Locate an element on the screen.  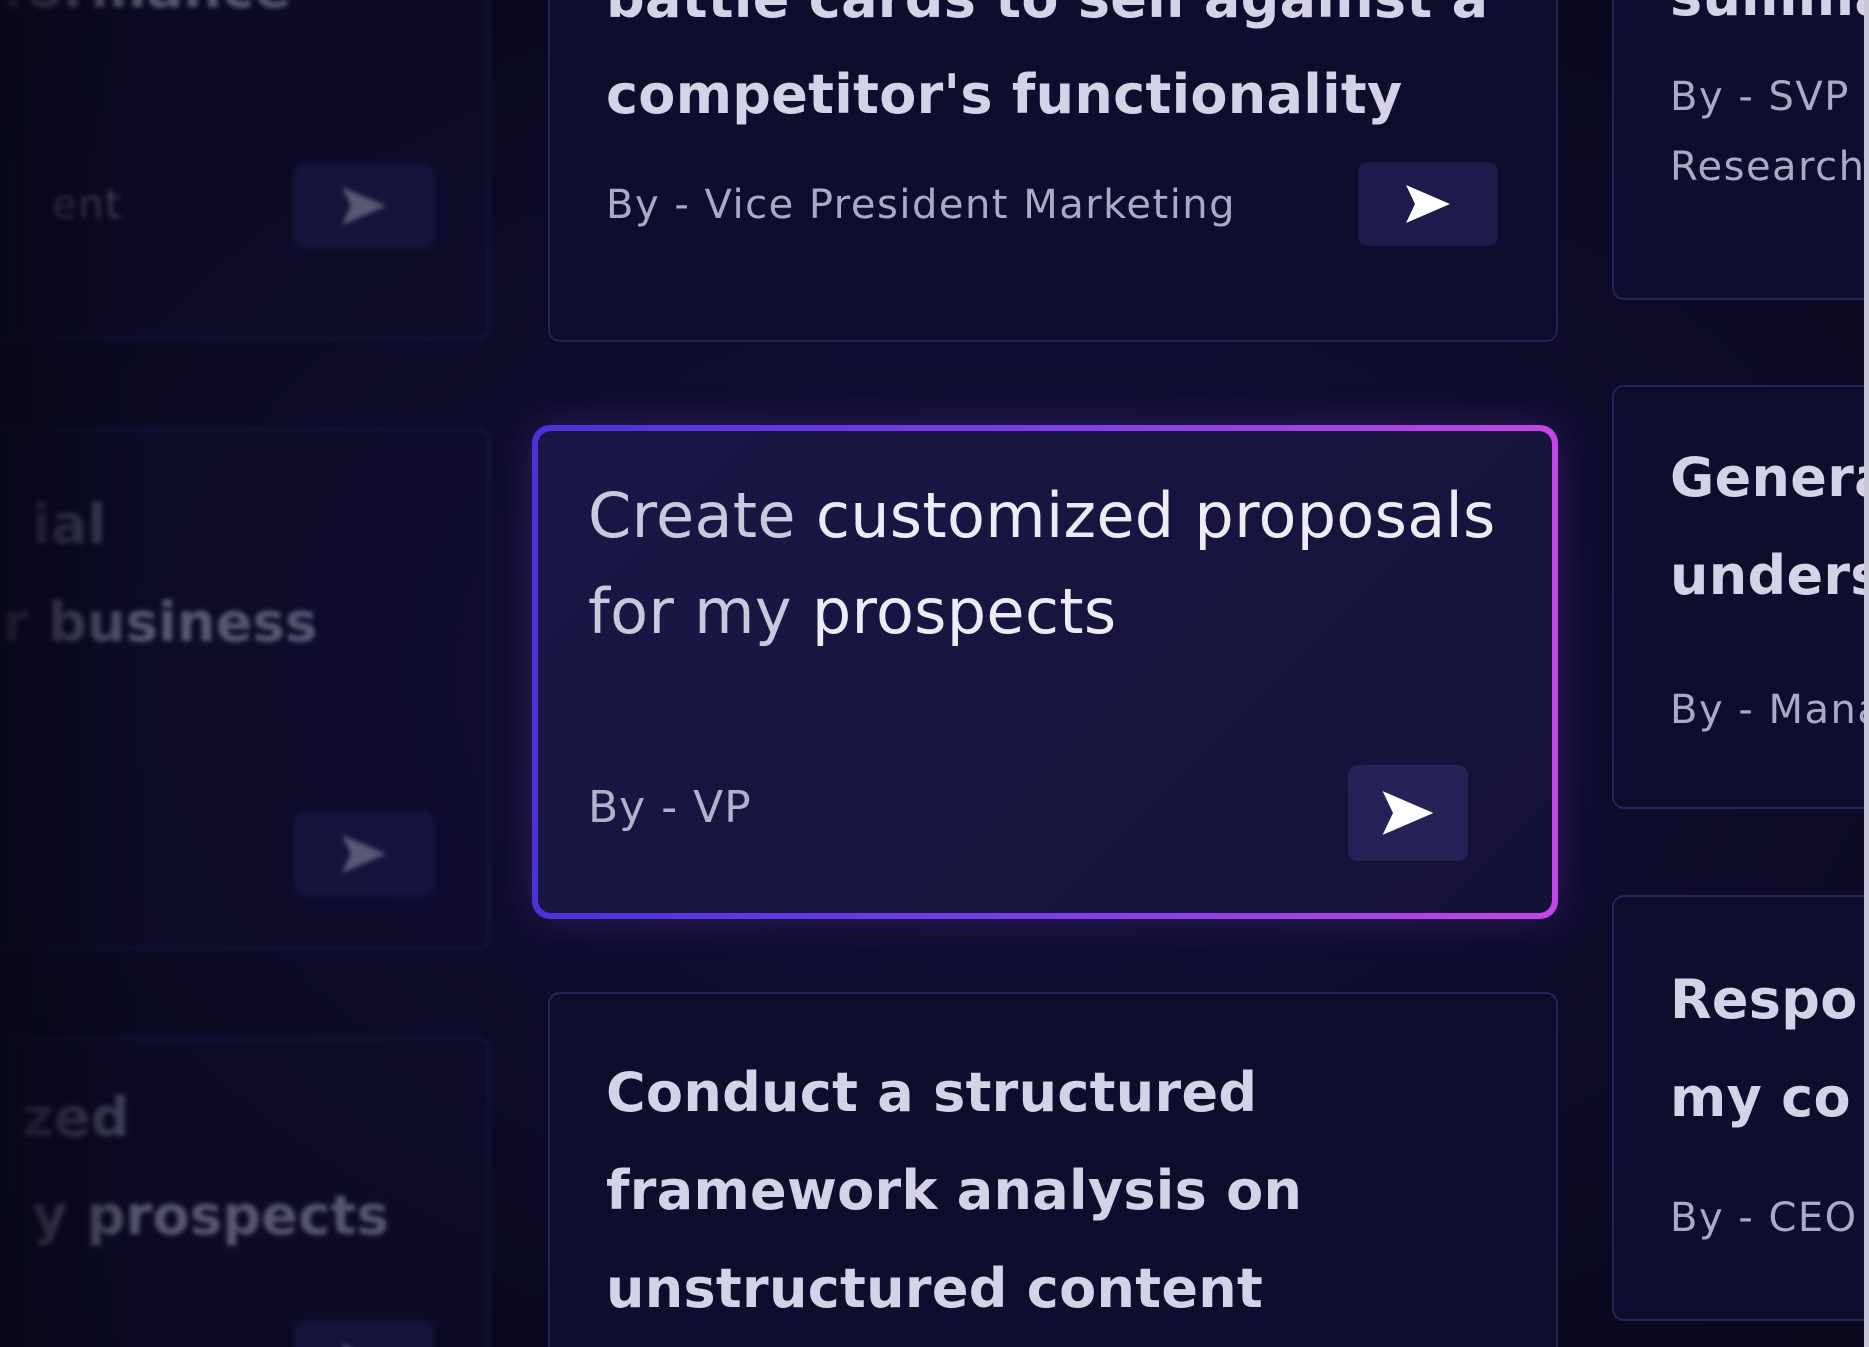
card-title: y prospects is located at coordinates (211, 1215).